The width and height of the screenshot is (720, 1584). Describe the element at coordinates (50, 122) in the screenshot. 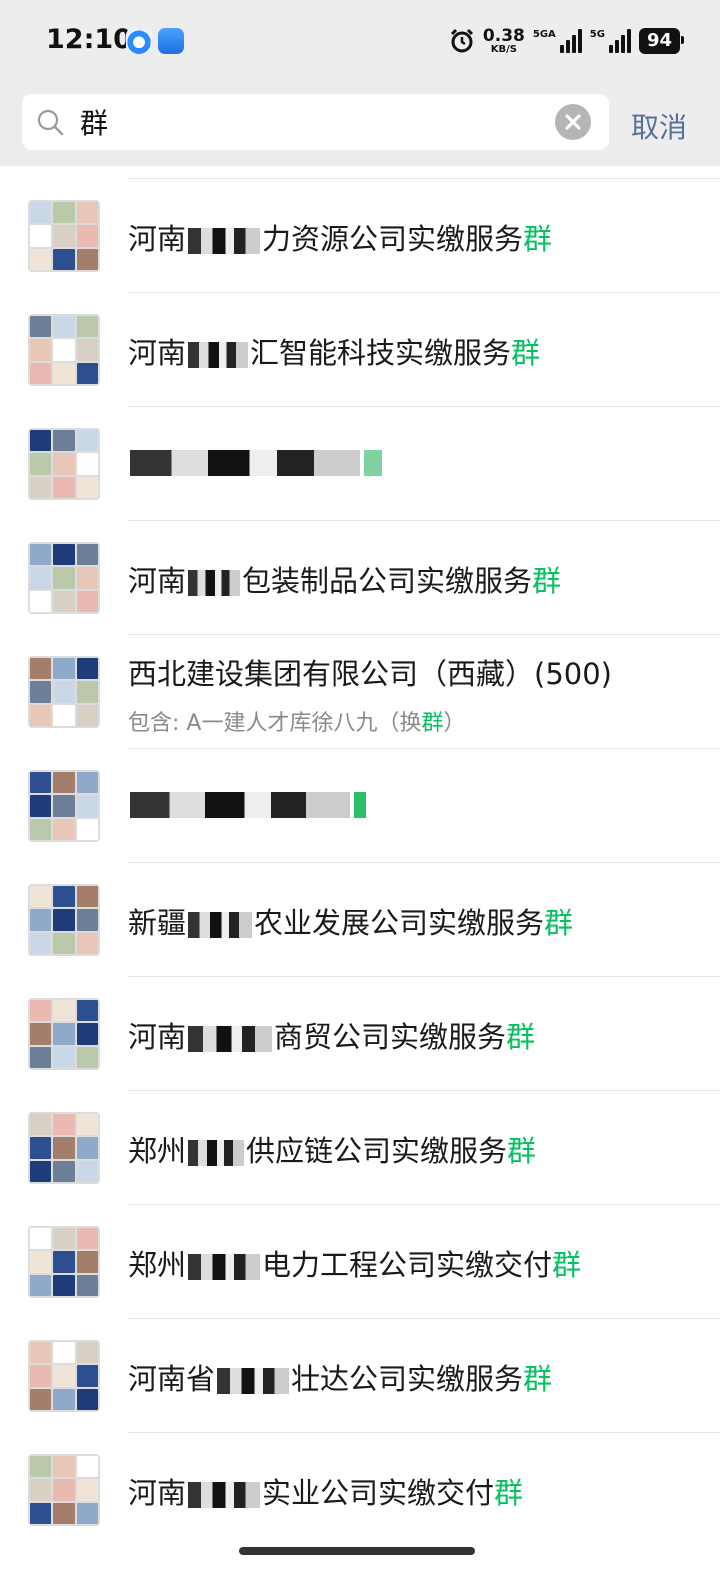

I see `search-icon` at that location.